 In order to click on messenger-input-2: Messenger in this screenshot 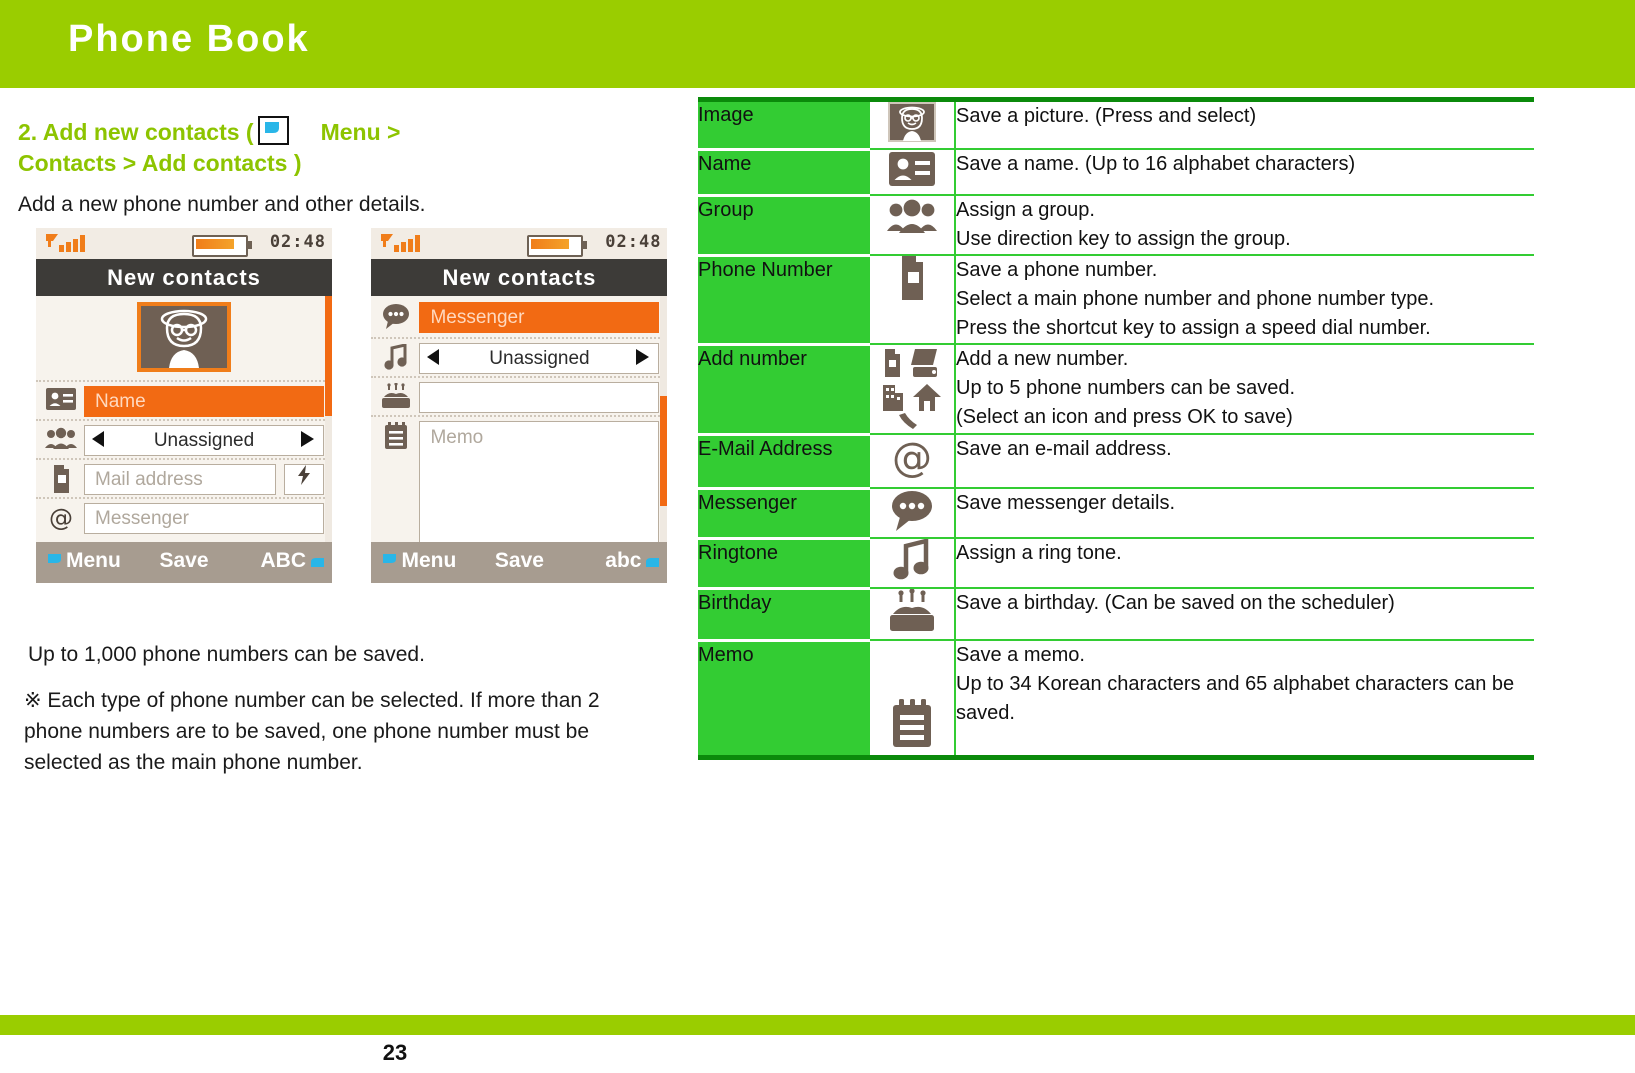, I will do `click(539, 317)`.